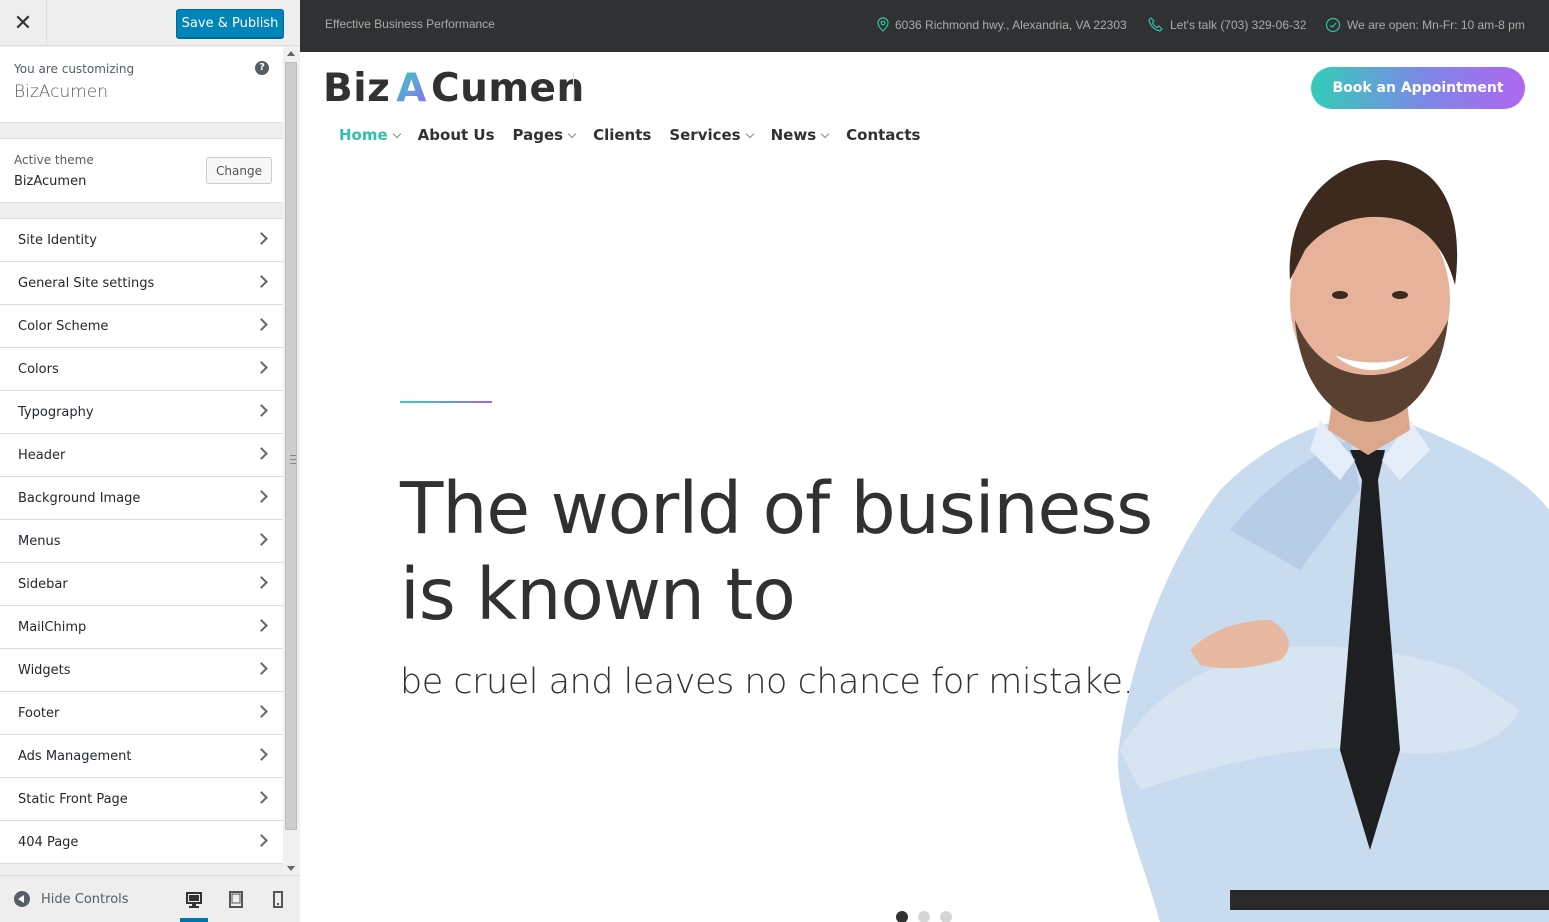 This screenshot has height=922, width=1549. I want to click on panel-label: Menus, so click(39, 541).